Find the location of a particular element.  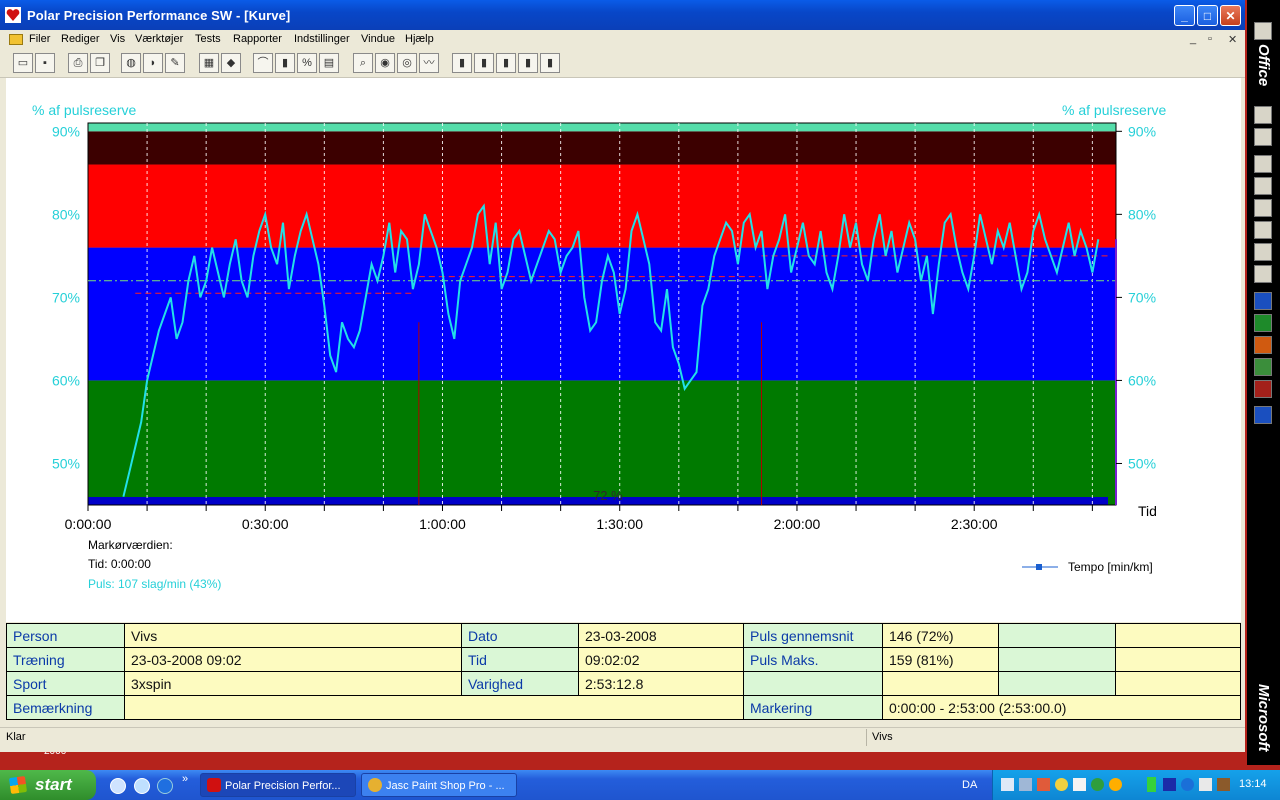

menu-vindue: Vindue is located at coordinates (378, 39).